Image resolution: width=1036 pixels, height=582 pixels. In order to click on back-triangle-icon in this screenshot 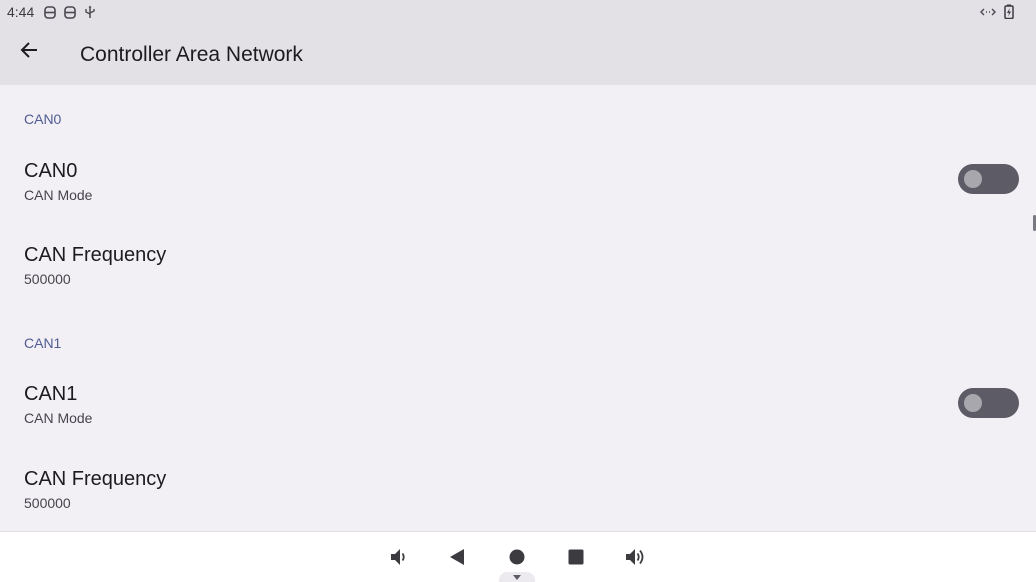, I will do `click(457, 557)`.